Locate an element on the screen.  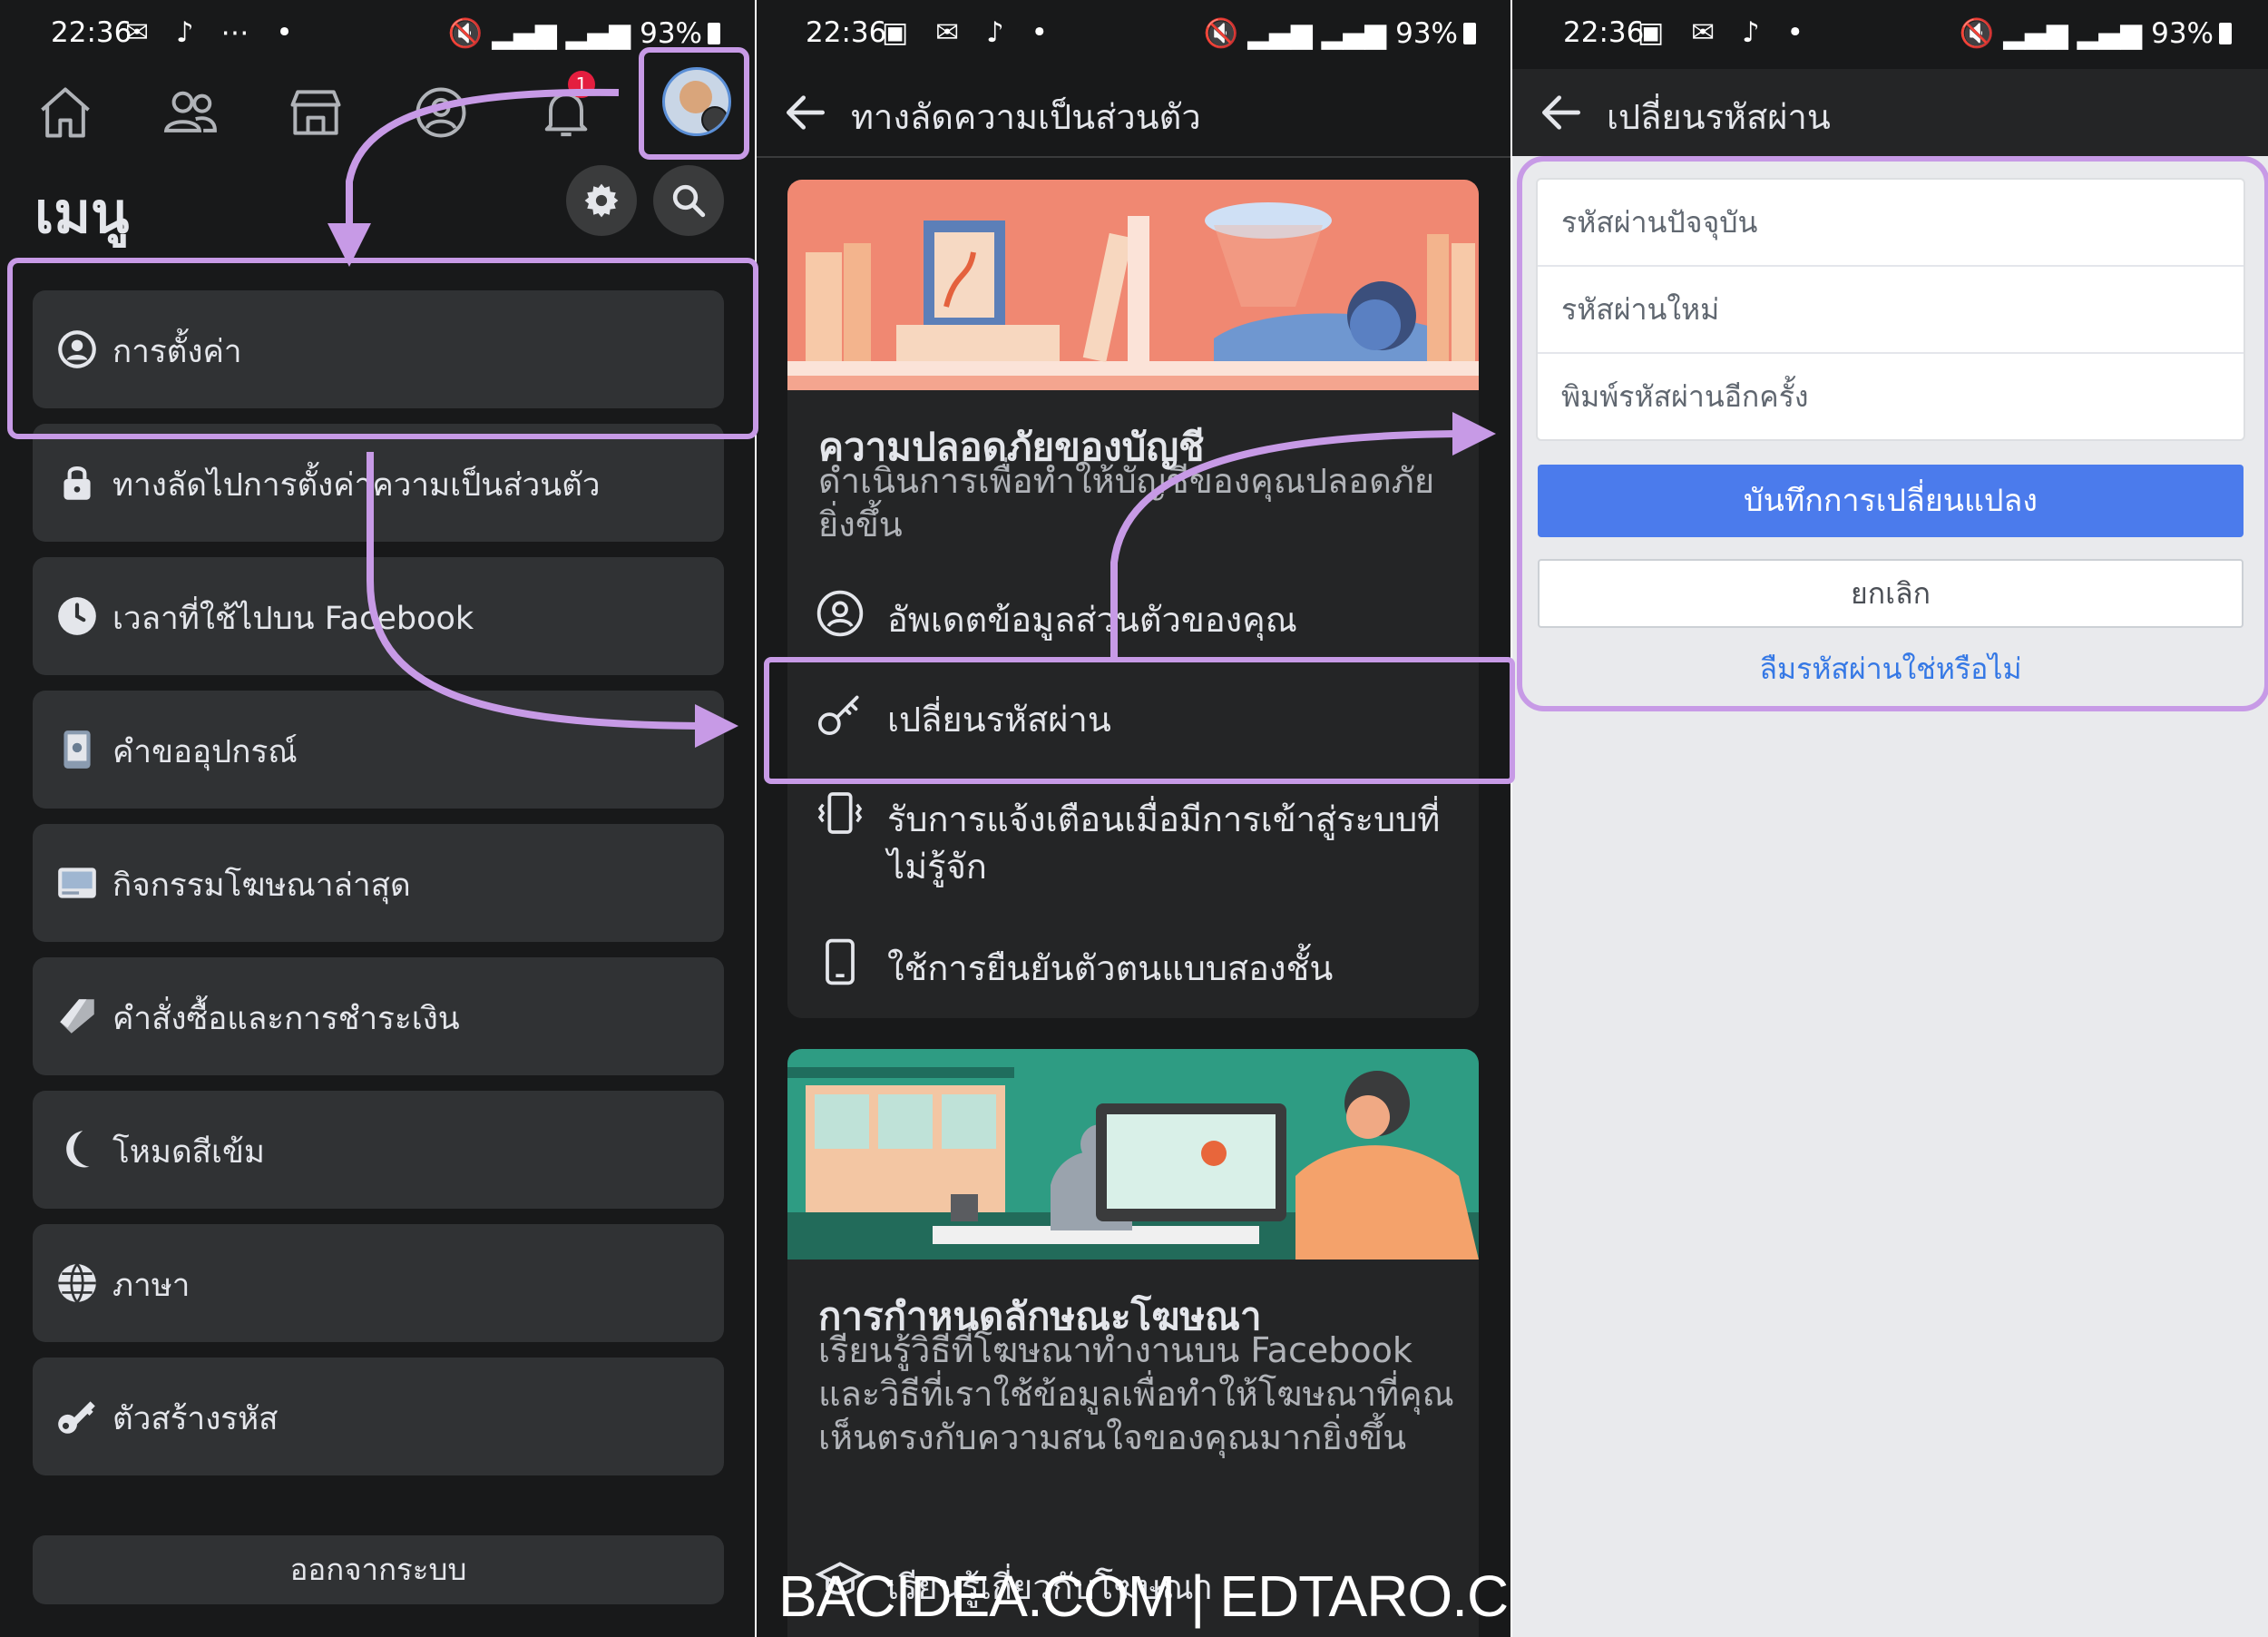
menu-item-recent-ad-activity: กิจกรรมโฆษณาล่าสุด is located at coordinates (379, 883).